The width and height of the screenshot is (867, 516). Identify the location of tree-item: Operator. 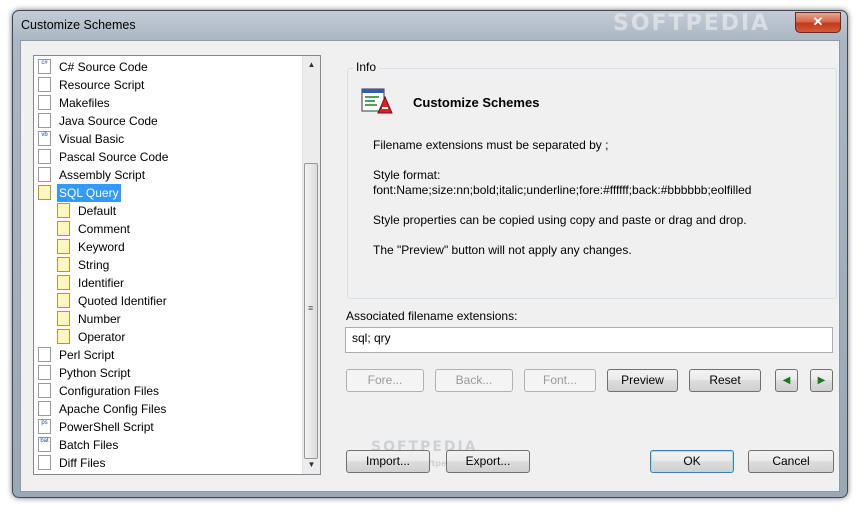
(92, 337).